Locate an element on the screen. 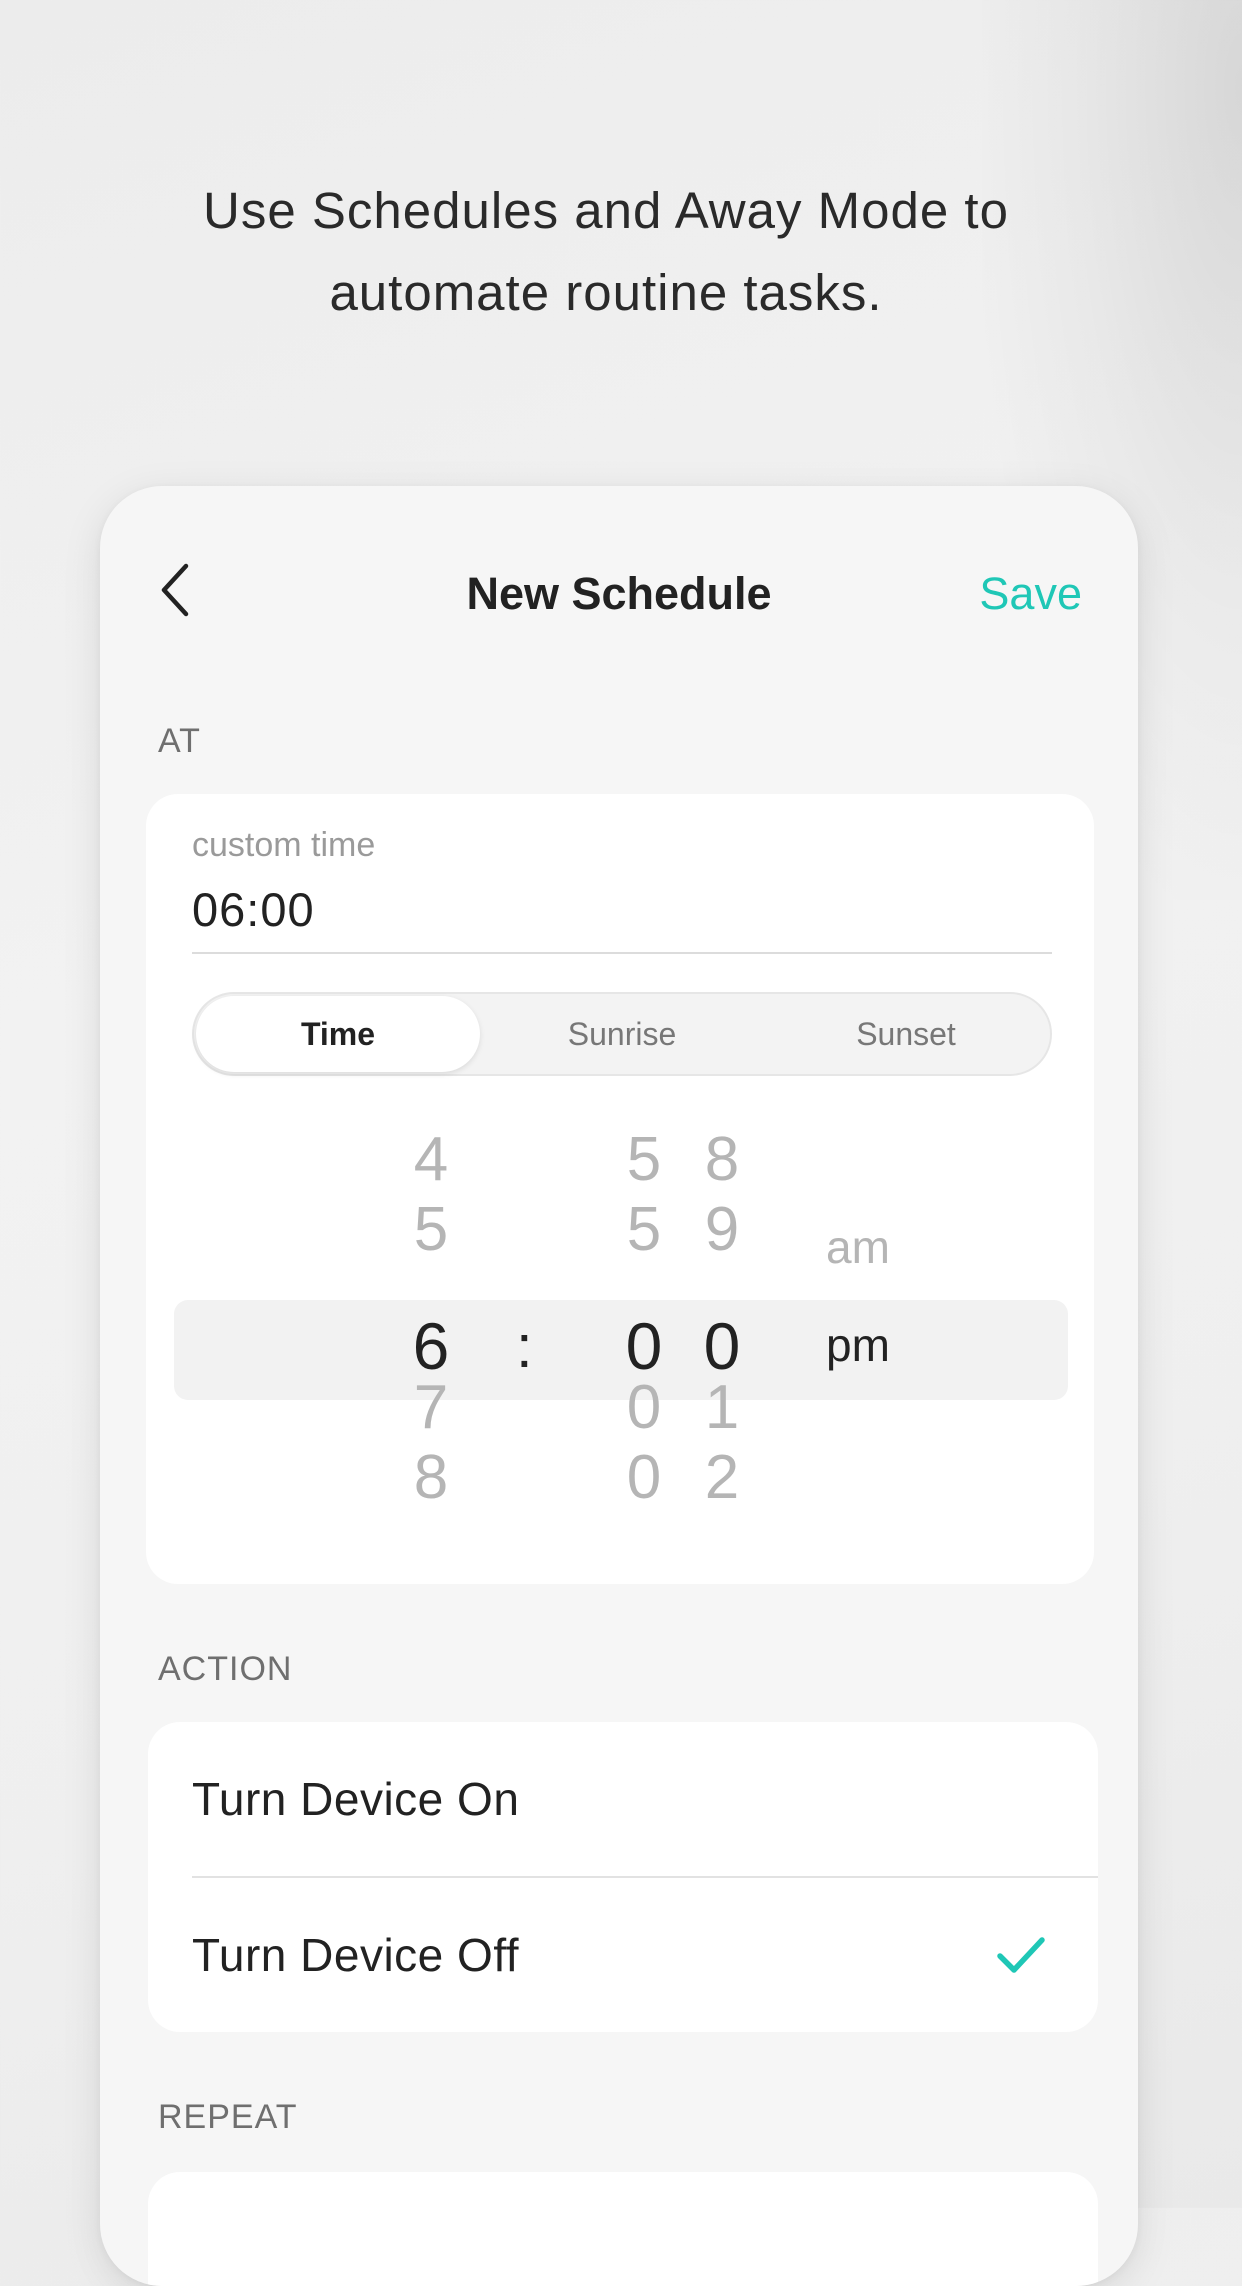  tagline-line-1: Use Schedules and Away Mode to is located at coordinates (606, 210).